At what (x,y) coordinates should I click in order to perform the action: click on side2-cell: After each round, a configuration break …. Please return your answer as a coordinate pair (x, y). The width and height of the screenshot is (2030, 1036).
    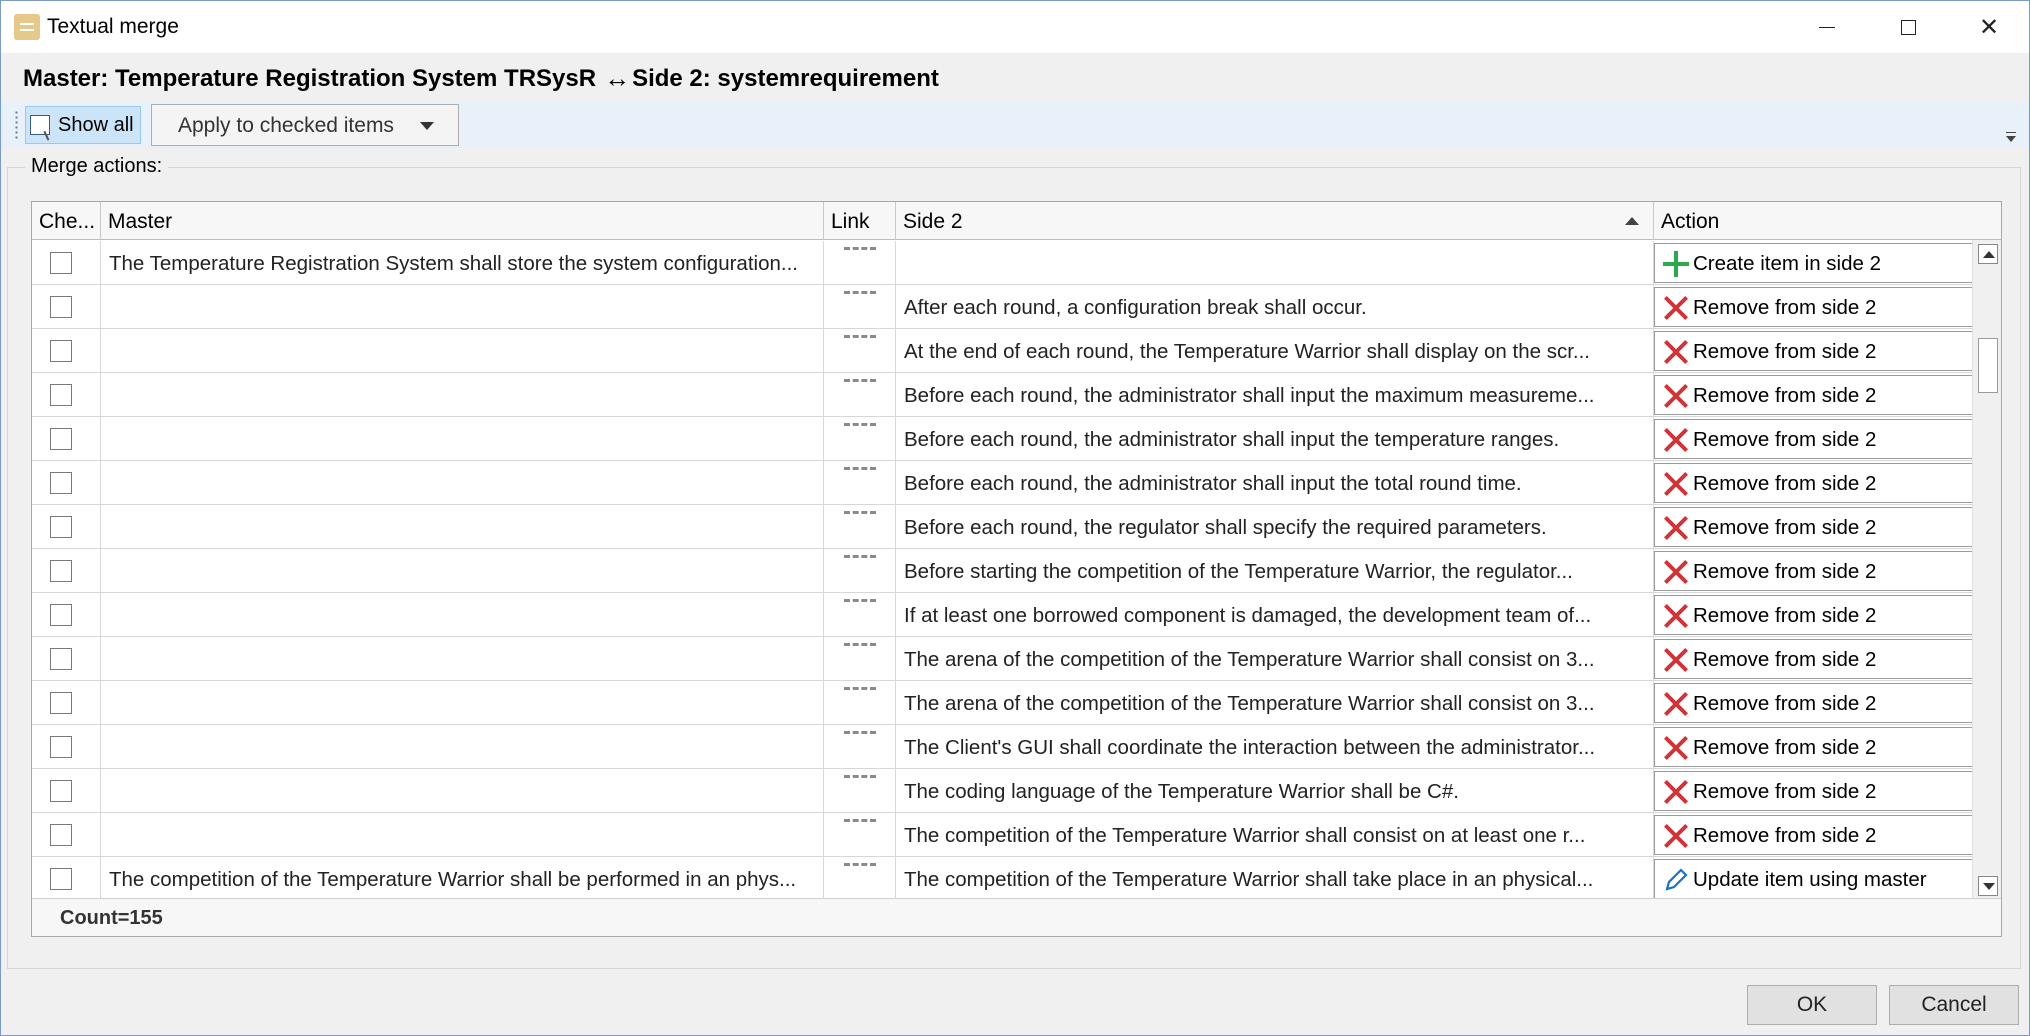
    Looking at the image, I should click on (1275, 307).